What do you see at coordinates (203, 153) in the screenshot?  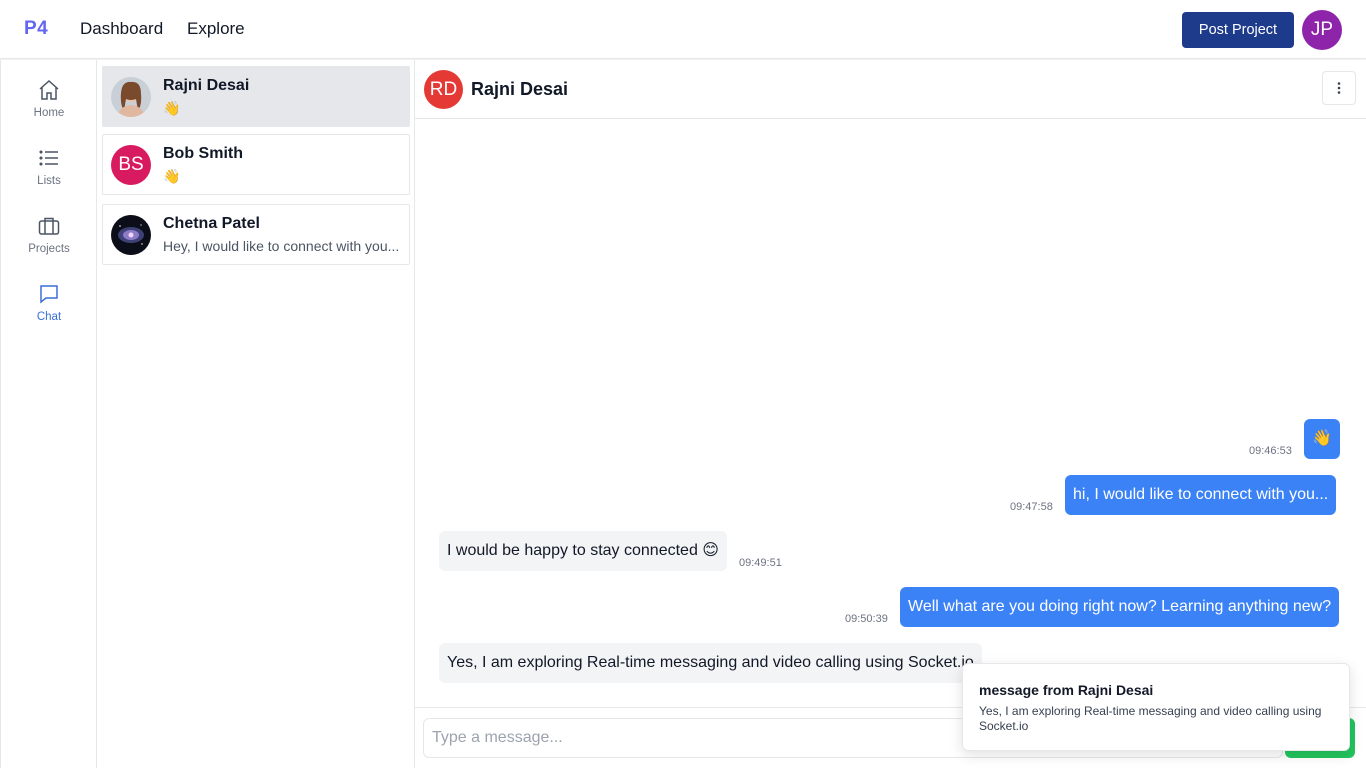 I see `conversation-name: Bob Smith` at bounding box center [203, 153].